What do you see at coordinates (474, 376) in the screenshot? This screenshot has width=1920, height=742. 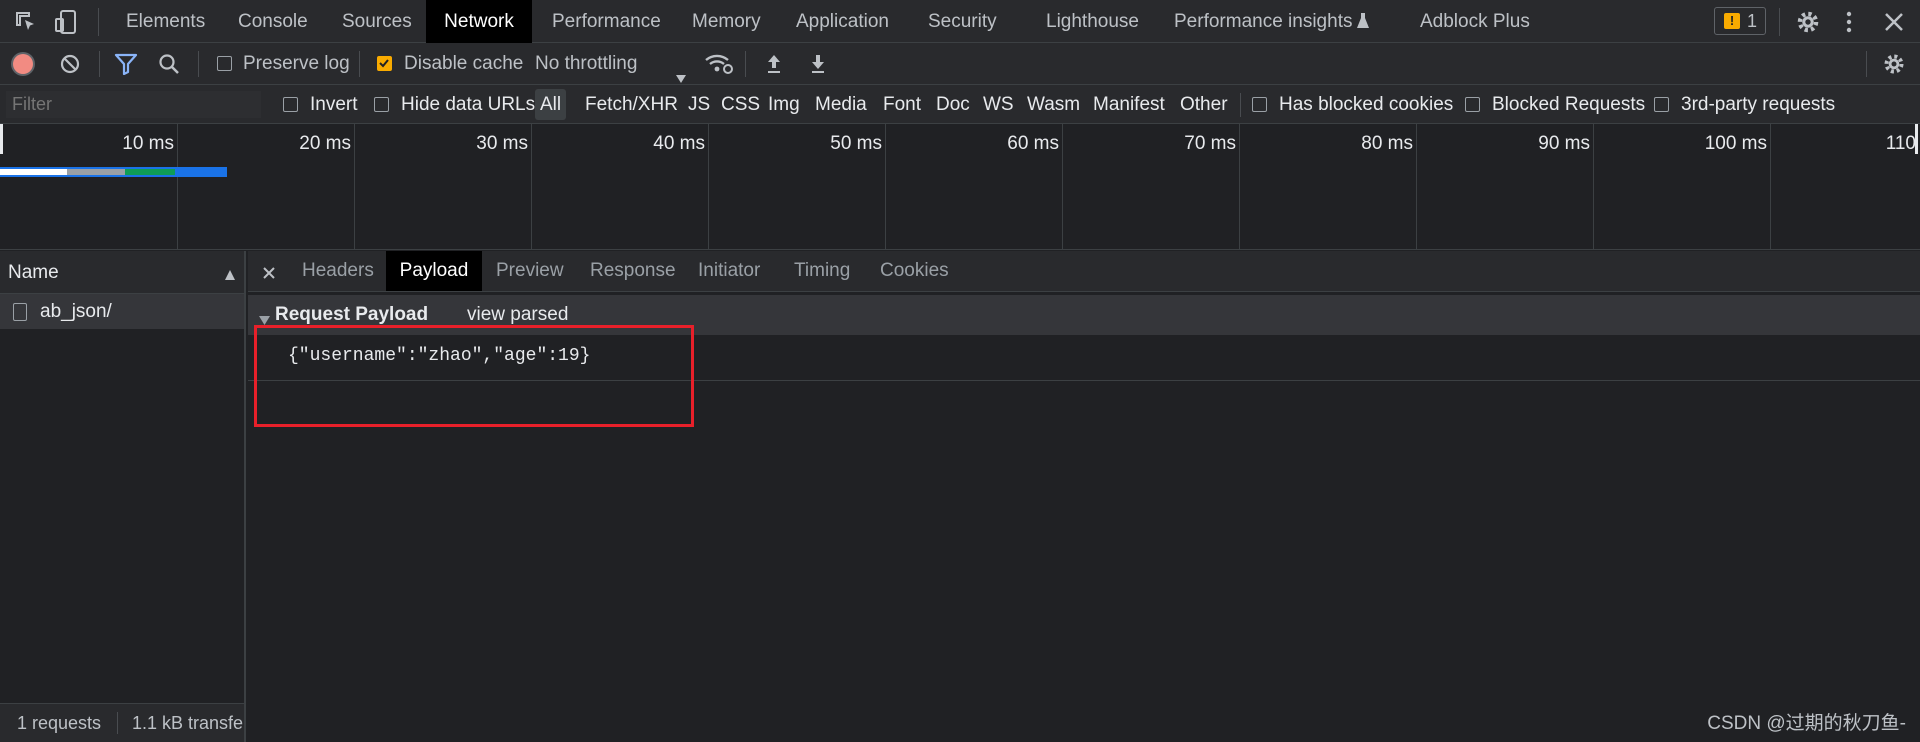 I see `highlight-annotation-box` at bounding box center [474, 376].